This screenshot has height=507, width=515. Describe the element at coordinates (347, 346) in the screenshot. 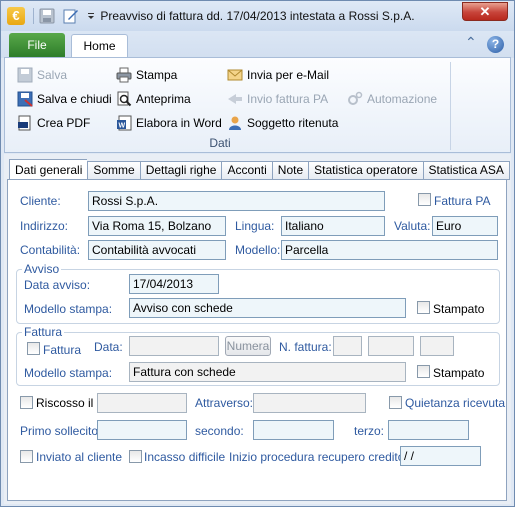

I see `n-fattura-prefix-field` at that location.